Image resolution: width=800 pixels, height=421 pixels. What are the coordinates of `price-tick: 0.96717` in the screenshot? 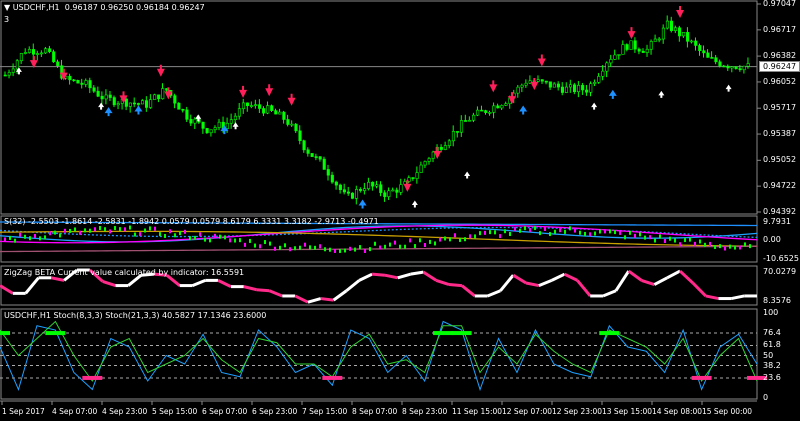 It's located at (780, 29).